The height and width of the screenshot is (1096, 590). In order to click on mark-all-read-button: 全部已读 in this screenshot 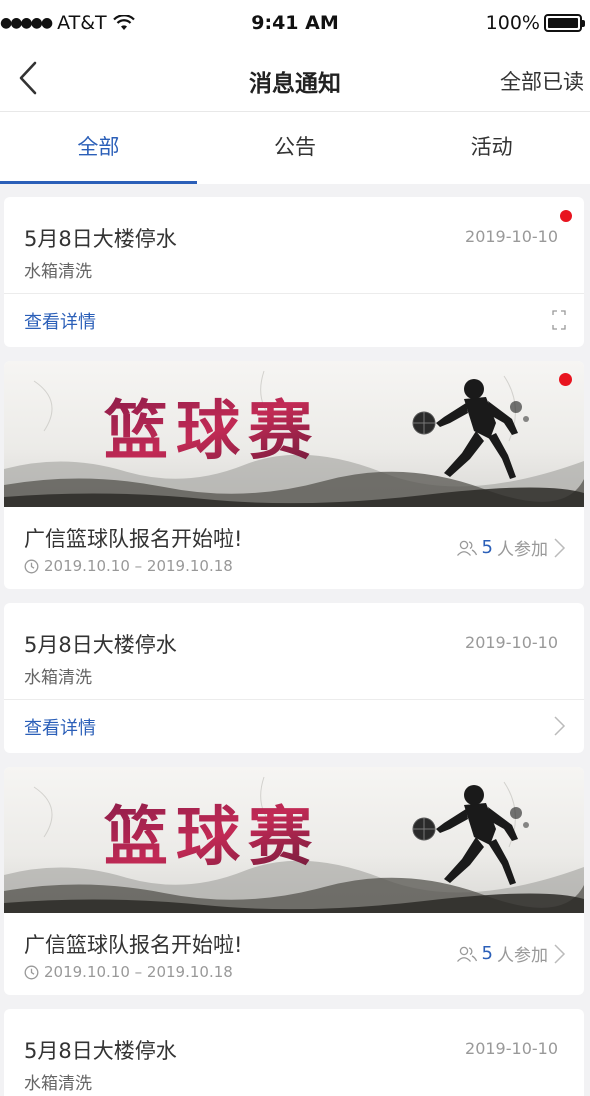, I will do `click(542, 81)`.